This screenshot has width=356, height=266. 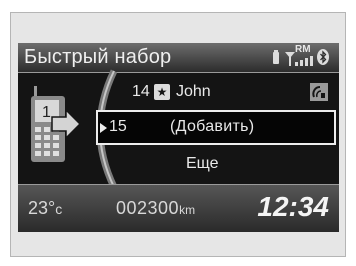 I want to click on speed-dial-entry-add: 15 (Добавить), so click(x=216, y=127).